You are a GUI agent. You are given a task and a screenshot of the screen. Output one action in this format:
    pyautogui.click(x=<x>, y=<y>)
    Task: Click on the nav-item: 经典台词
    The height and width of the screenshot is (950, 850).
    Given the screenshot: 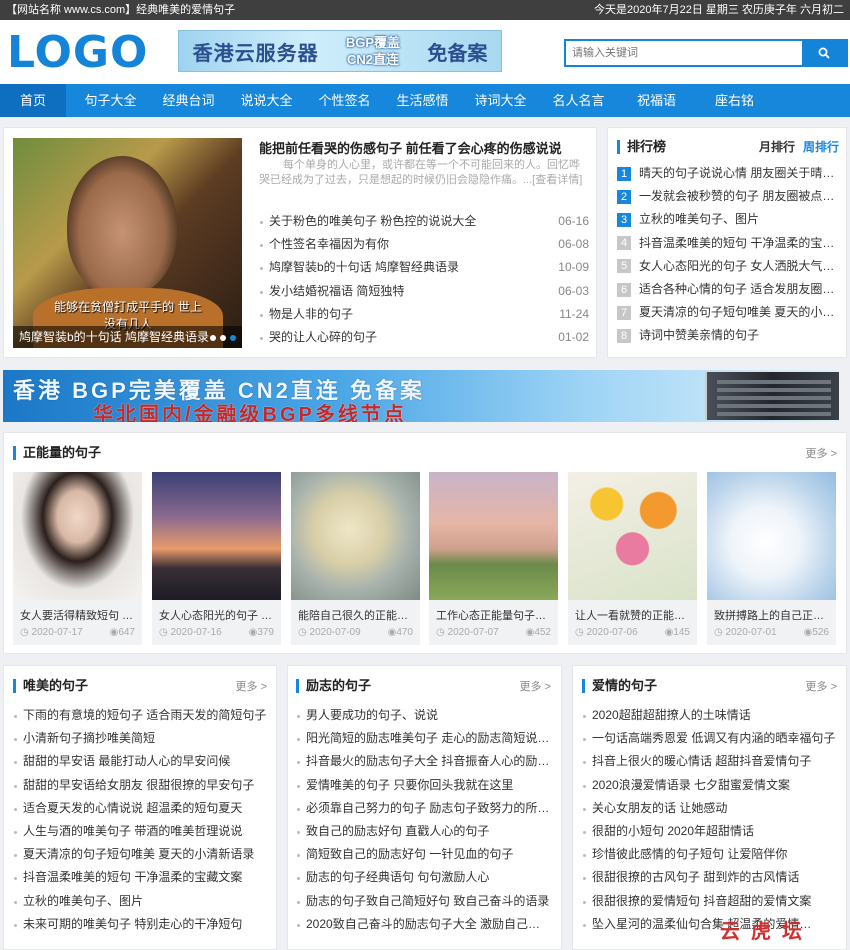 What is the action you would take?
    pyautogui.click(x=188, y=100)
    